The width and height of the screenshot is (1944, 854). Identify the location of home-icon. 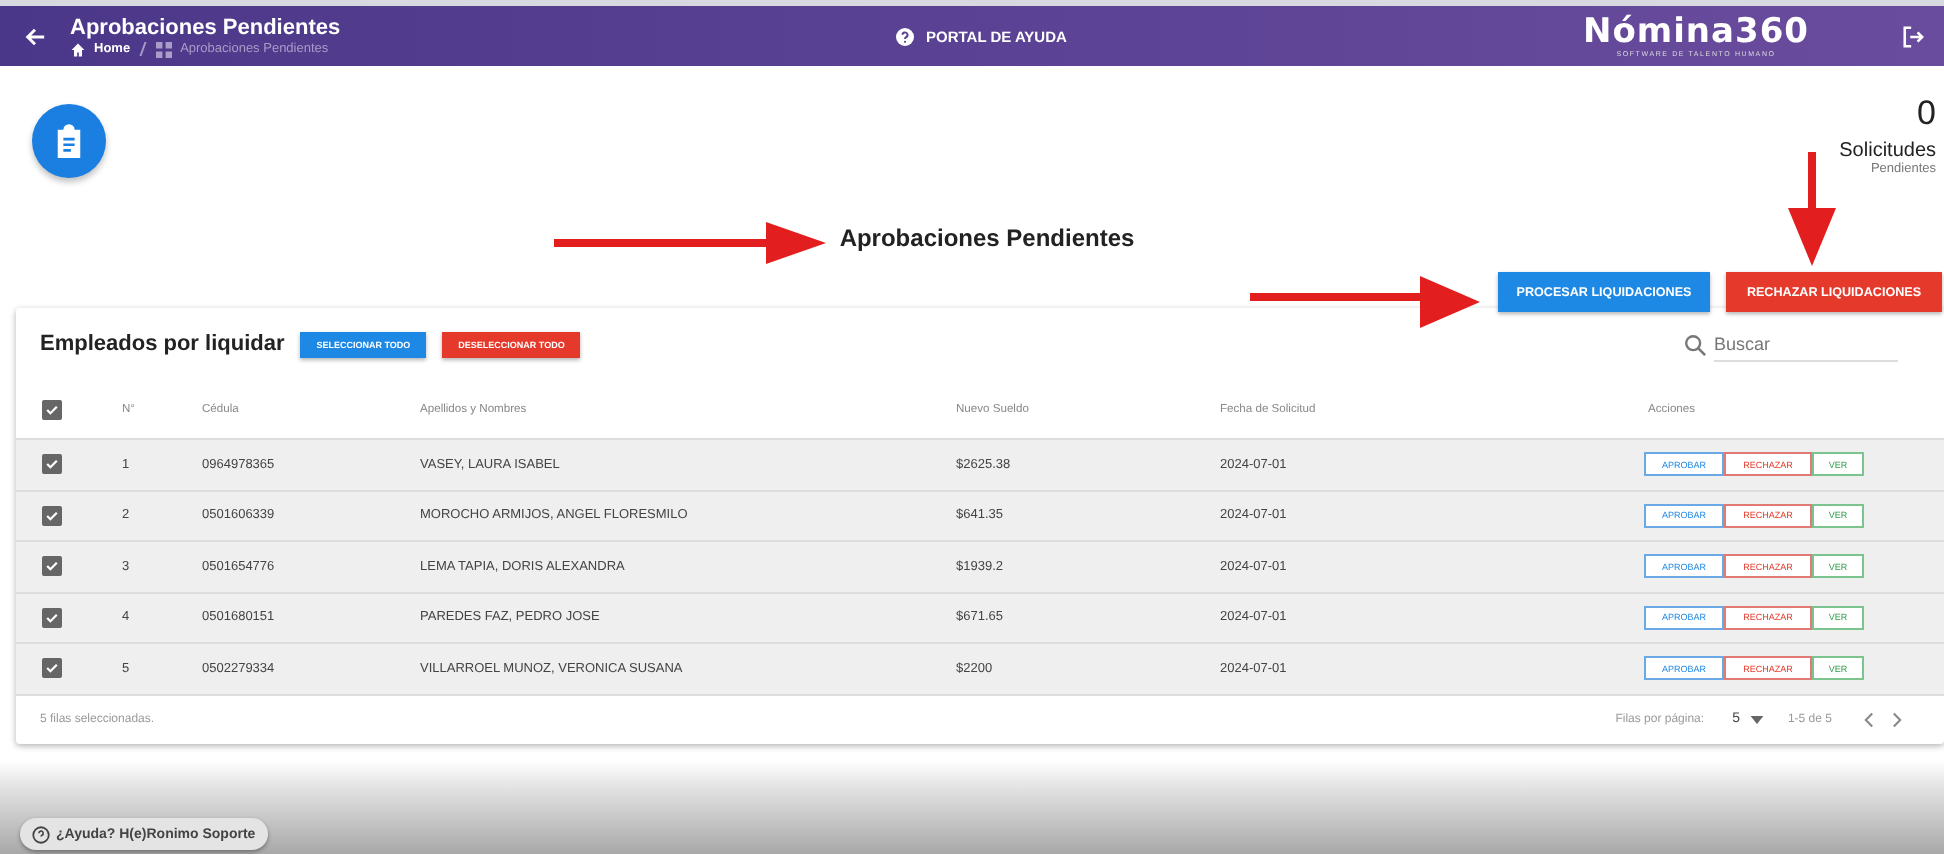
(78, 49).